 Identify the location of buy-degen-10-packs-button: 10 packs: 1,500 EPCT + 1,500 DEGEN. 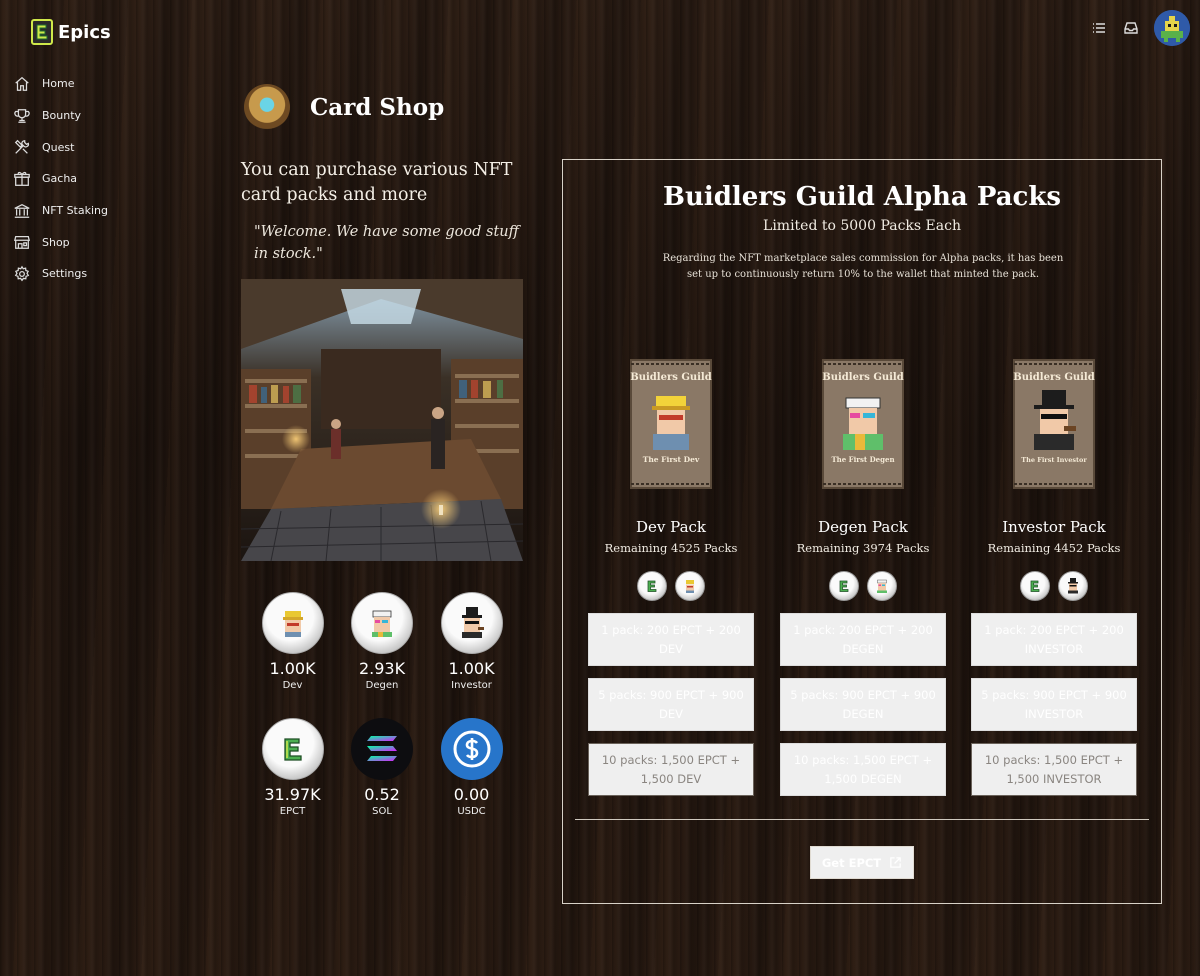
(863, 769).